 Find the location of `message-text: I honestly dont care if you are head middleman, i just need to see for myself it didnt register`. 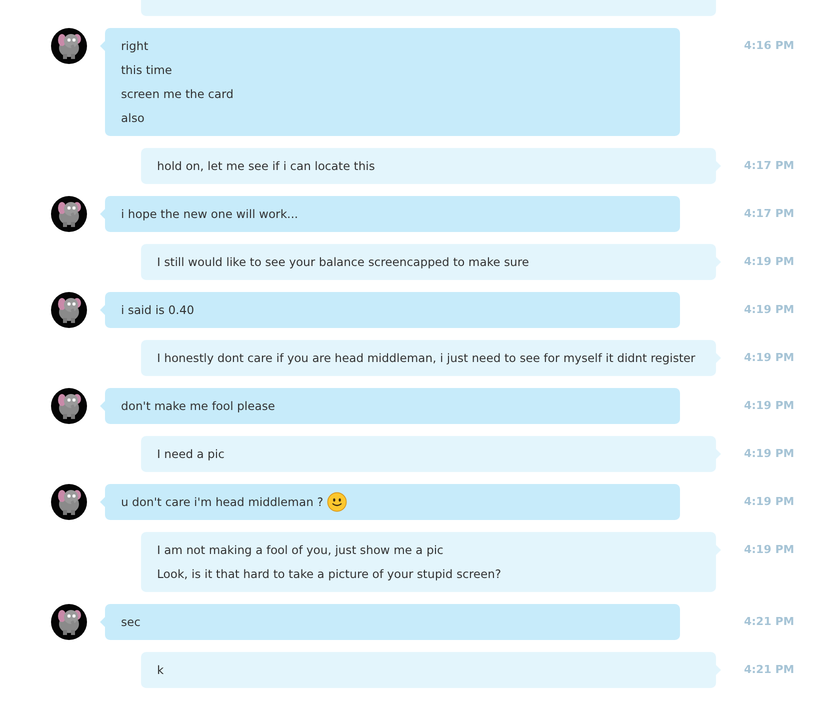

message-text: I honestly dont care if you are head middleman, i just need to see for myself it didnt register is located at coordinates (426, 358).